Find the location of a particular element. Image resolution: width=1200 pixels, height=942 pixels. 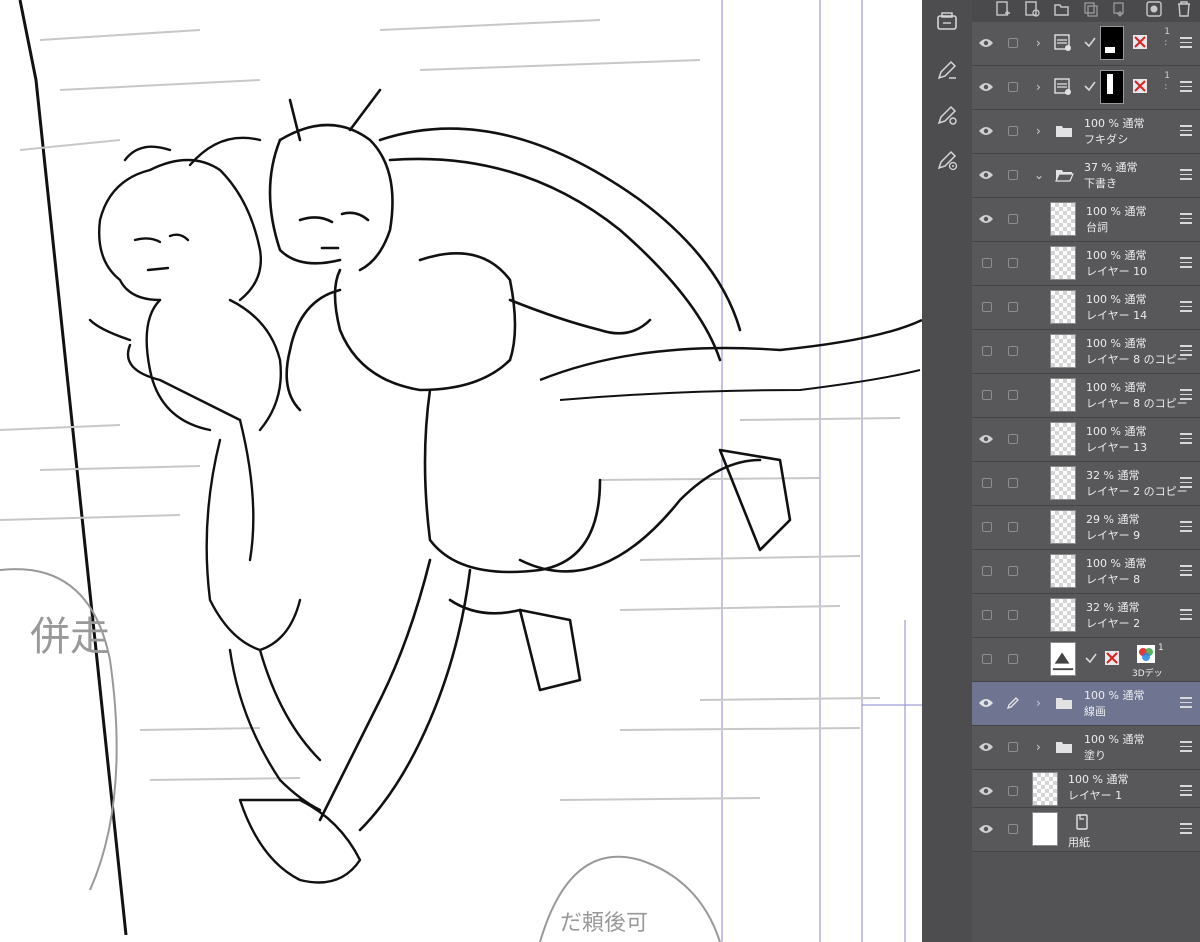

pen-edit-icon is located at coordinates (947, 70).